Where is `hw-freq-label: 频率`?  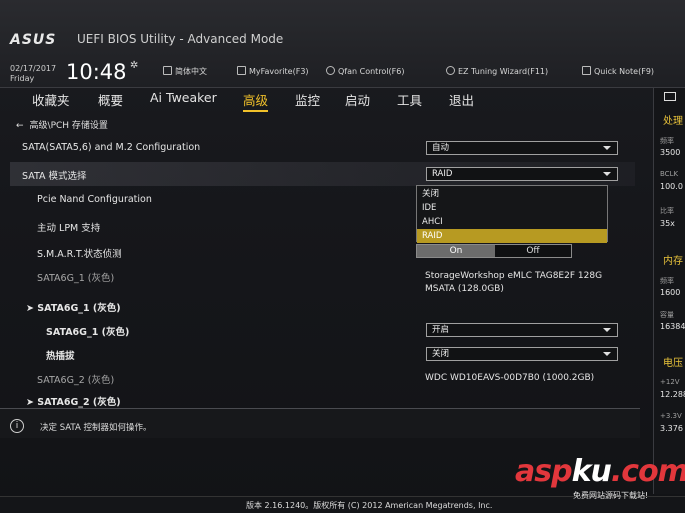 hw-freq-label: 频率 is located at coordinates (667, 141).